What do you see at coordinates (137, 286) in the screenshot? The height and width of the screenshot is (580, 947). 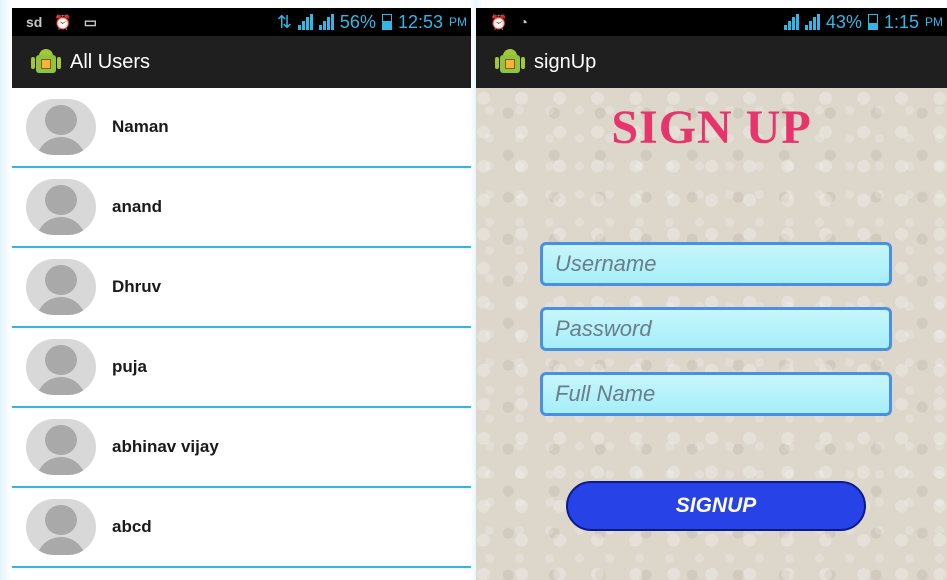 I see `user-name: Dhruv` at bounding box center [137, 286].